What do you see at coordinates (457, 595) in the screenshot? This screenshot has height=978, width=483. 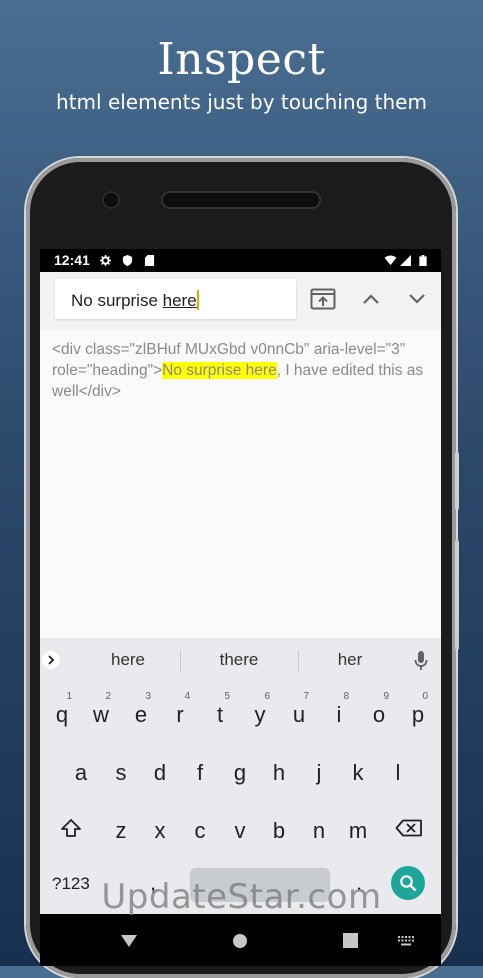 I see `phone-side-button` at bounding box center [457, 595].